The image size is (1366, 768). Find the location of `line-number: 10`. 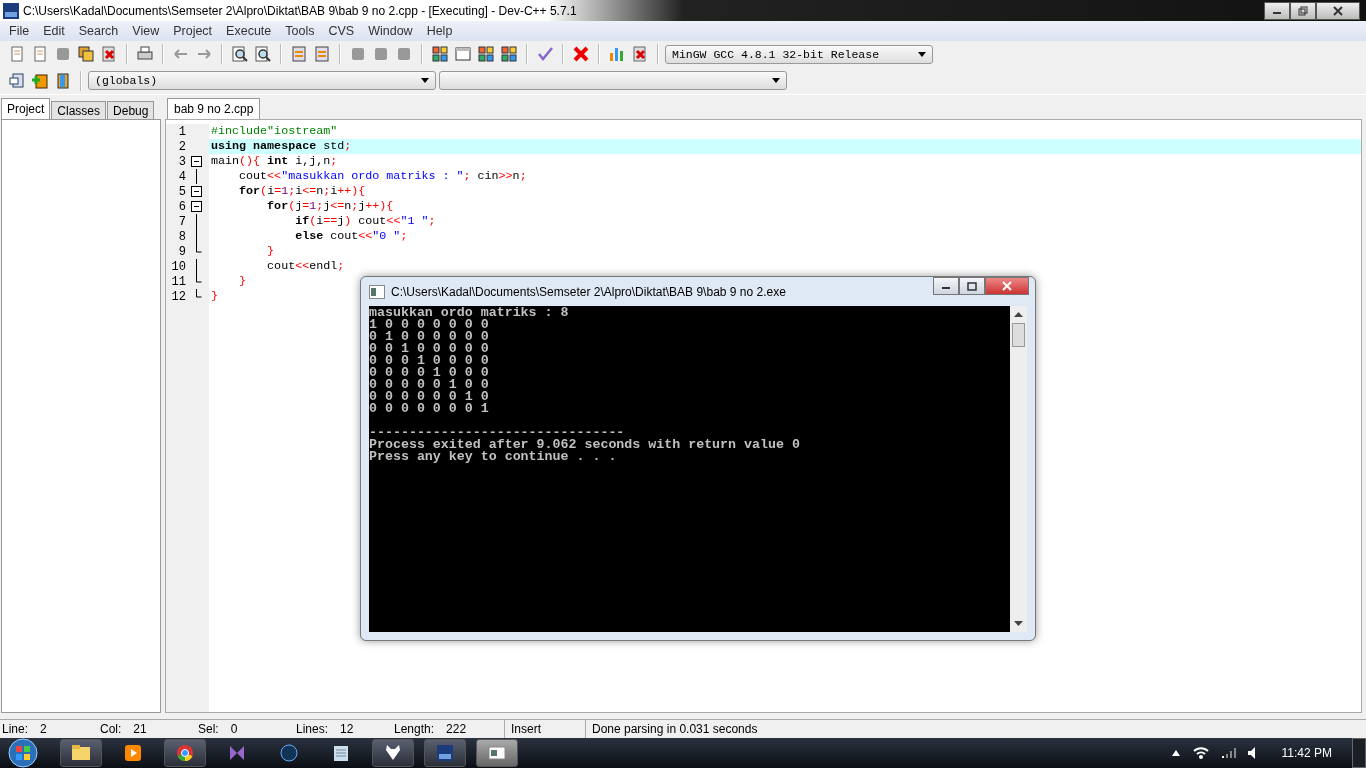

line-number: 10 is located at coordinates (178, 266).